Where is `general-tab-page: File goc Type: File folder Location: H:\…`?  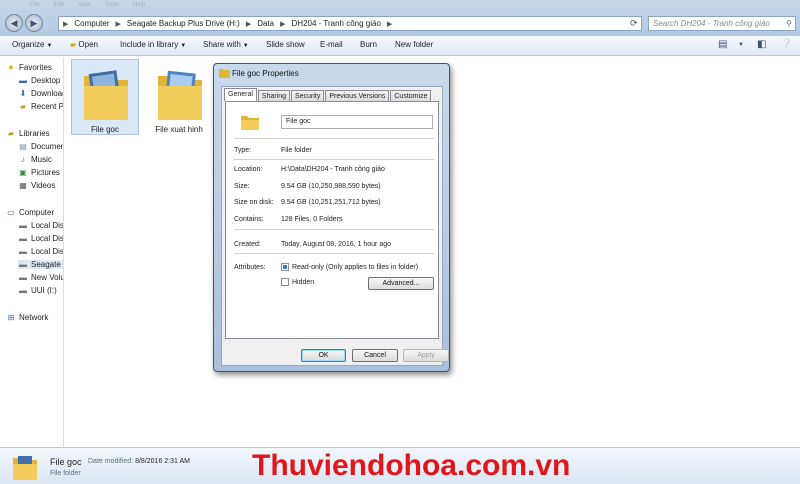 general-tab-page: File goc Type: File folder Location: H:\… is located at coordinates (332, 220).